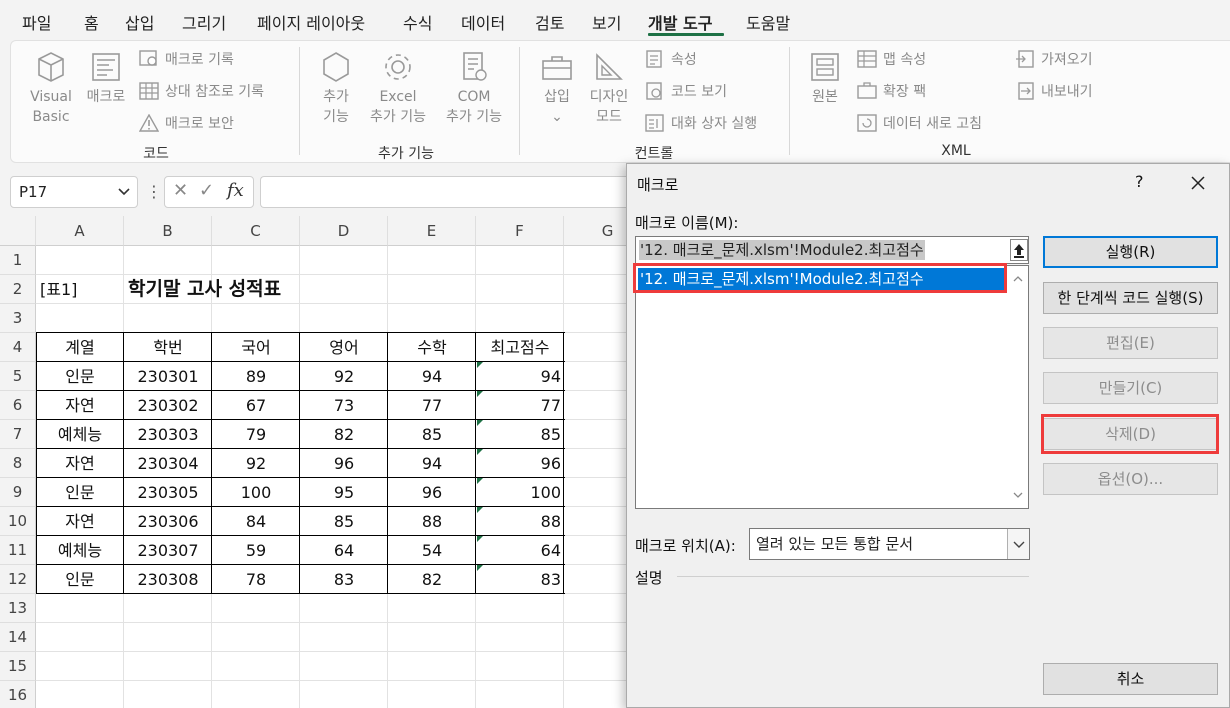  What do you see at coordinates (256, 550) in the screenshot?
I see `cell: 59` at bounding box center [256, 550].